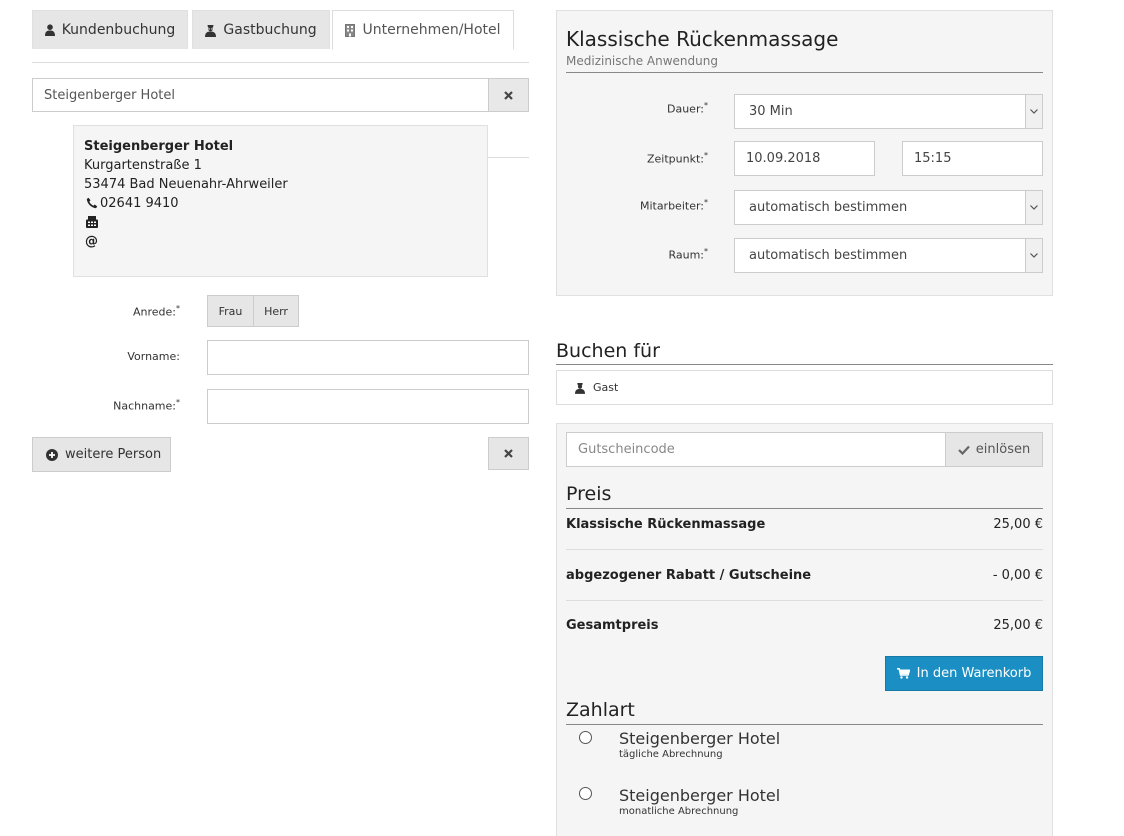 The image size is (1124, 836). I want to click on payment-option-monthly-radio, so click(585, 793).